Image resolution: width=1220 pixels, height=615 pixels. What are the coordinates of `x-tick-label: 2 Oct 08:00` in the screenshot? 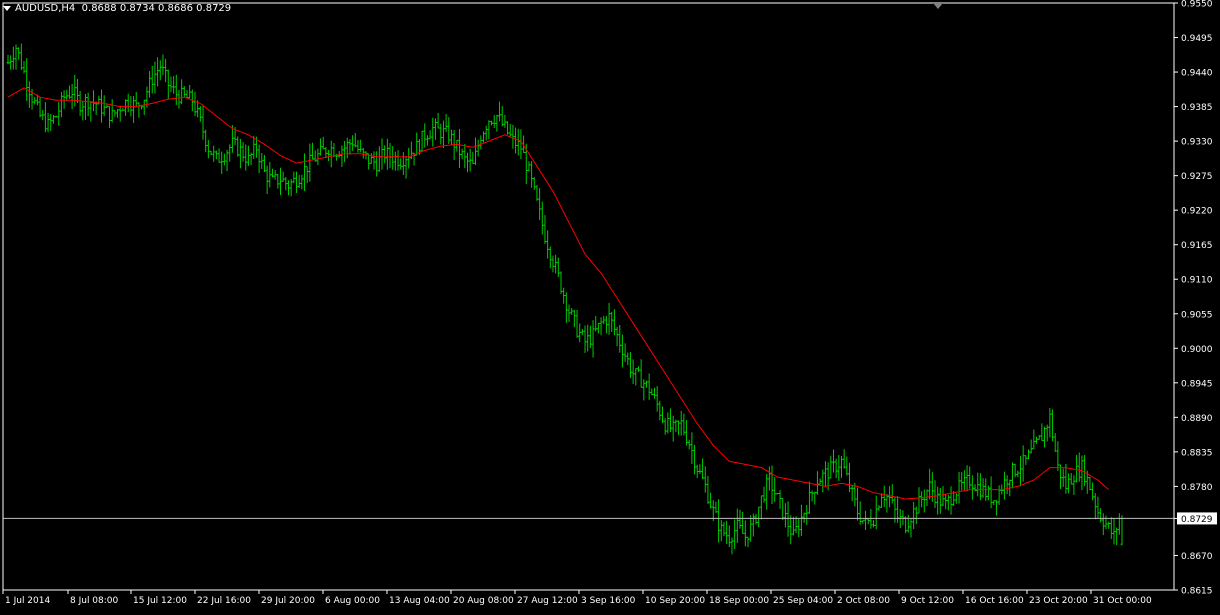 It's located at (863, 601).